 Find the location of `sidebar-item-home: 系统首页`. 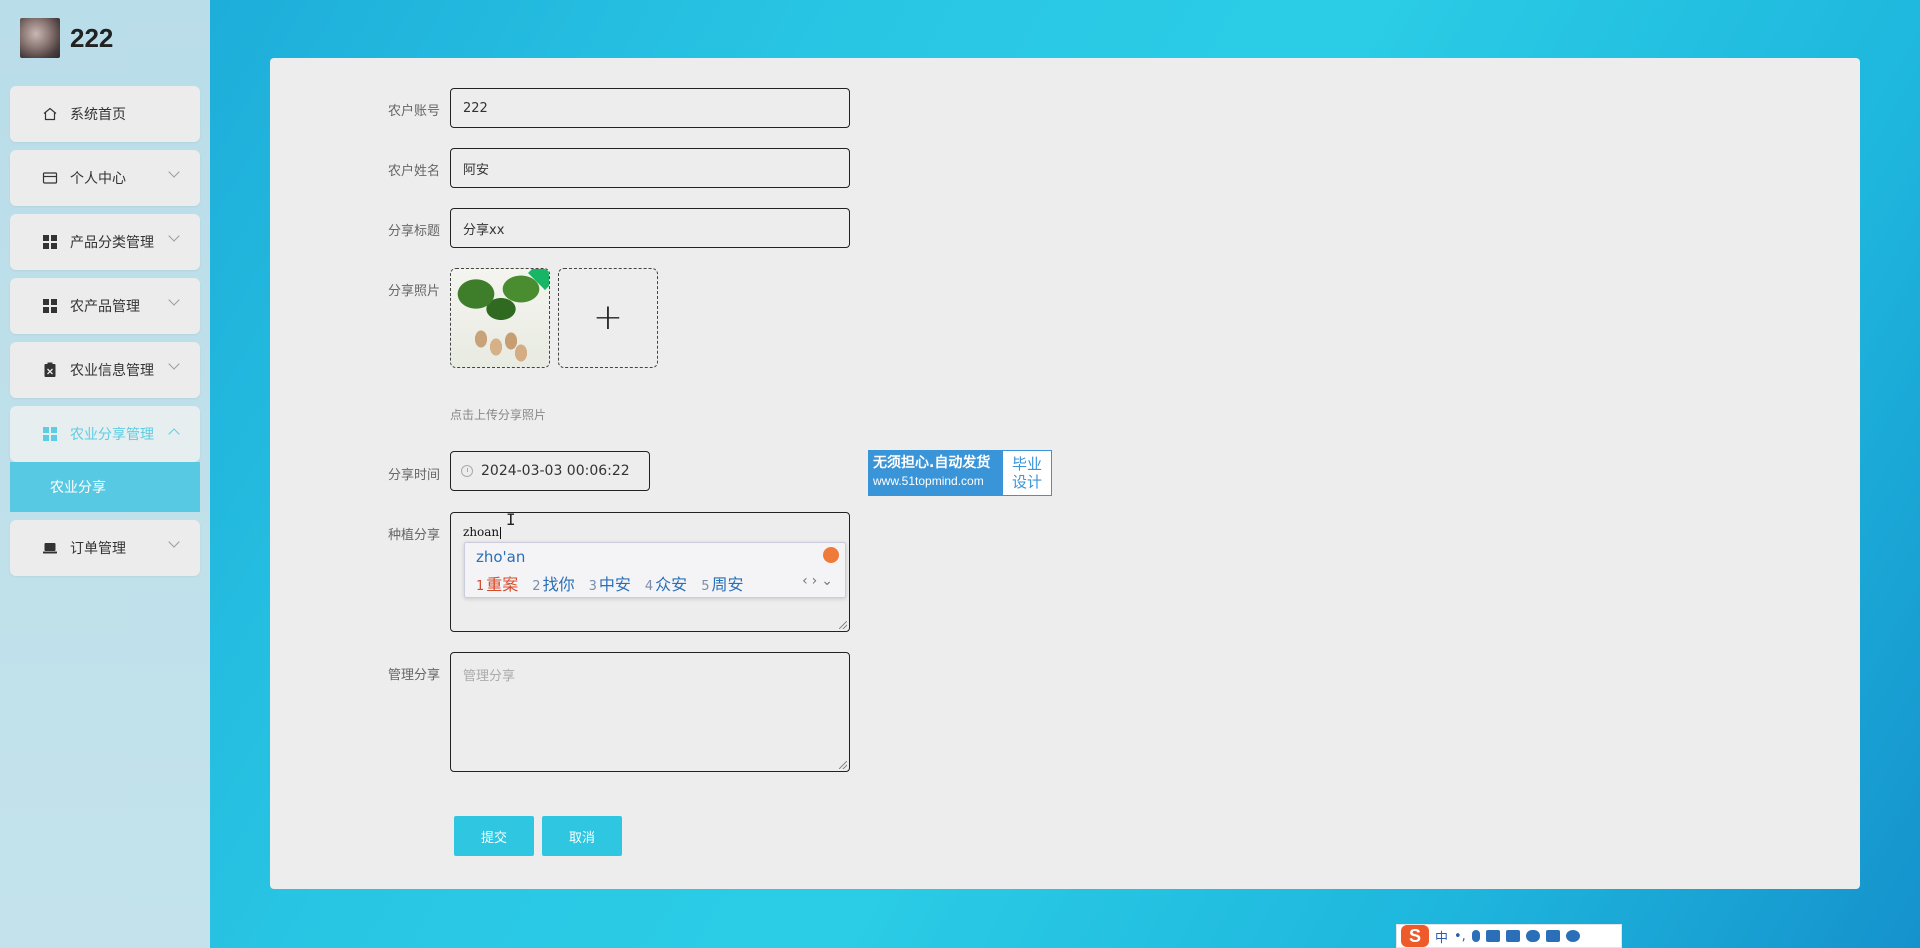

sidebar-item-home: 系统首页 is located at coordinates (105, 114).